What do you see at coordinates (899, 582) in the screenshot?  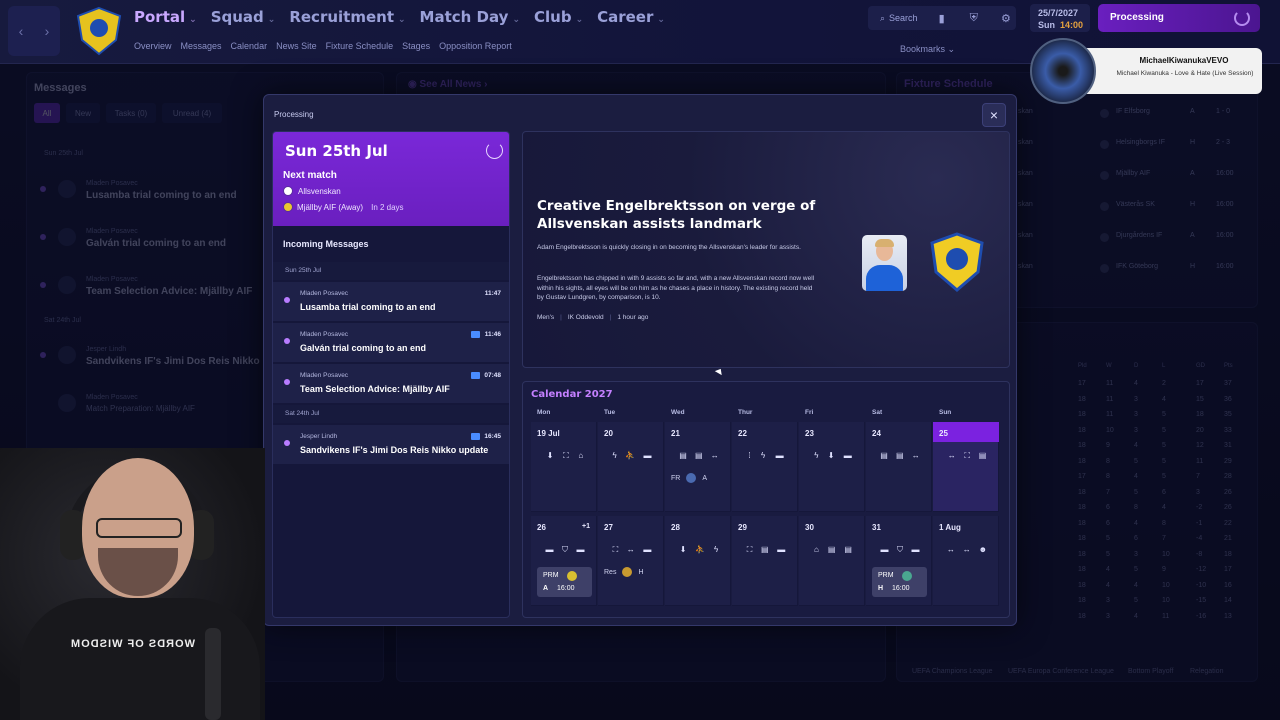 I see `match-chip: PRM H 16:00` at bounding box center [899, 582].